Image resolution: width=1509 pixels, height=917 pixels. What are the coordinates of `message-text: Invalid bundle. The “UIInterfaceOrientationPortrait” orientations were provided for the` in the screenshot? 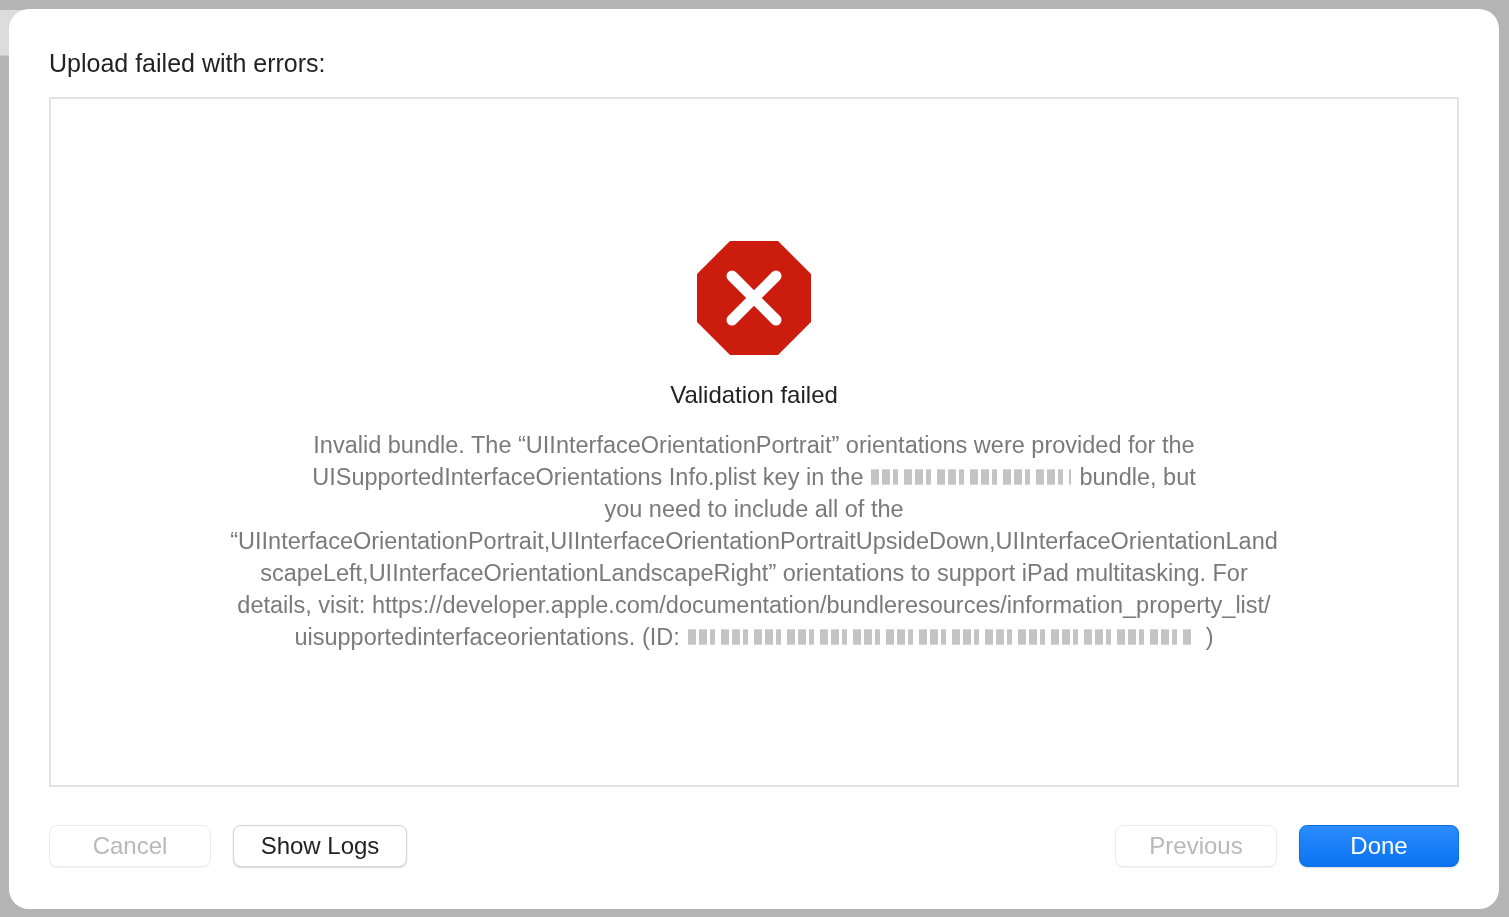 It's located at (754, 445).